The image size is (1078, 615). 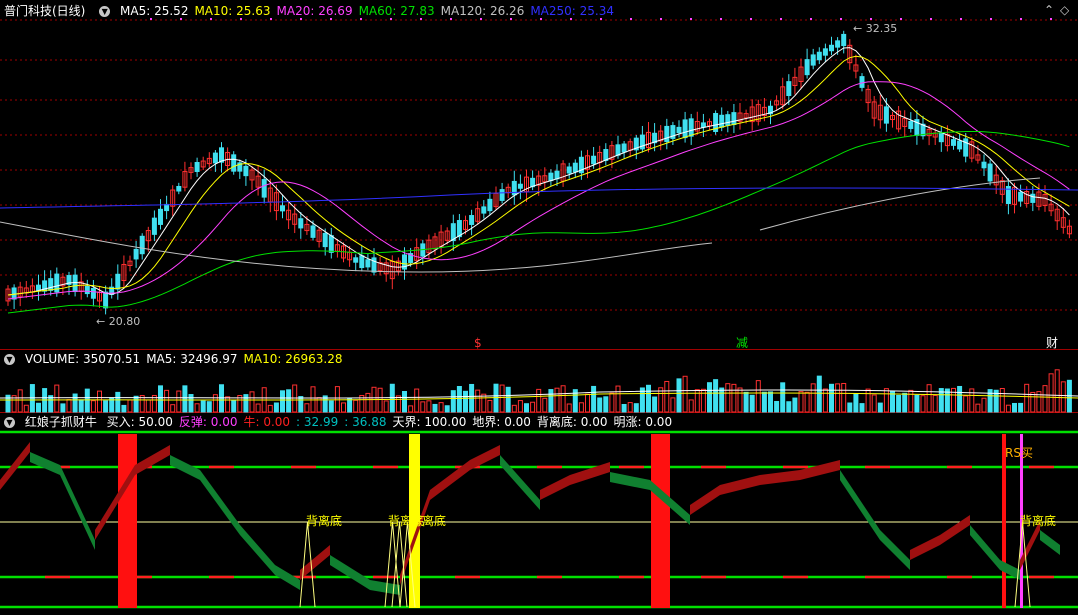 What do you see at coordinates (1004, 521) in the screenshot?
I see `signal-bar` at bounding box center [1004, 521].